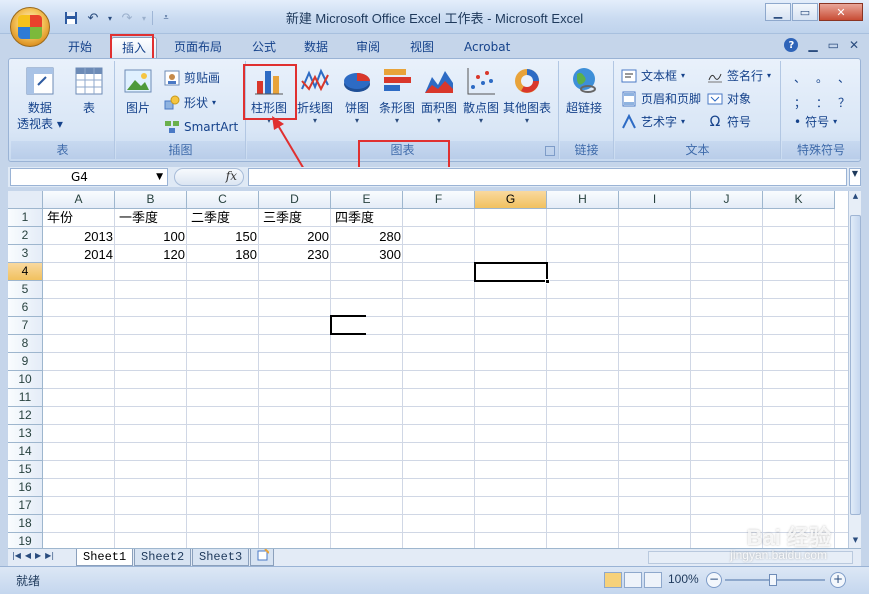 The height and width of the screenshot is (594, 869). Describe the element at coordinates (25, 362) in the screenshot. I see `row-header-9: 9` at that location.